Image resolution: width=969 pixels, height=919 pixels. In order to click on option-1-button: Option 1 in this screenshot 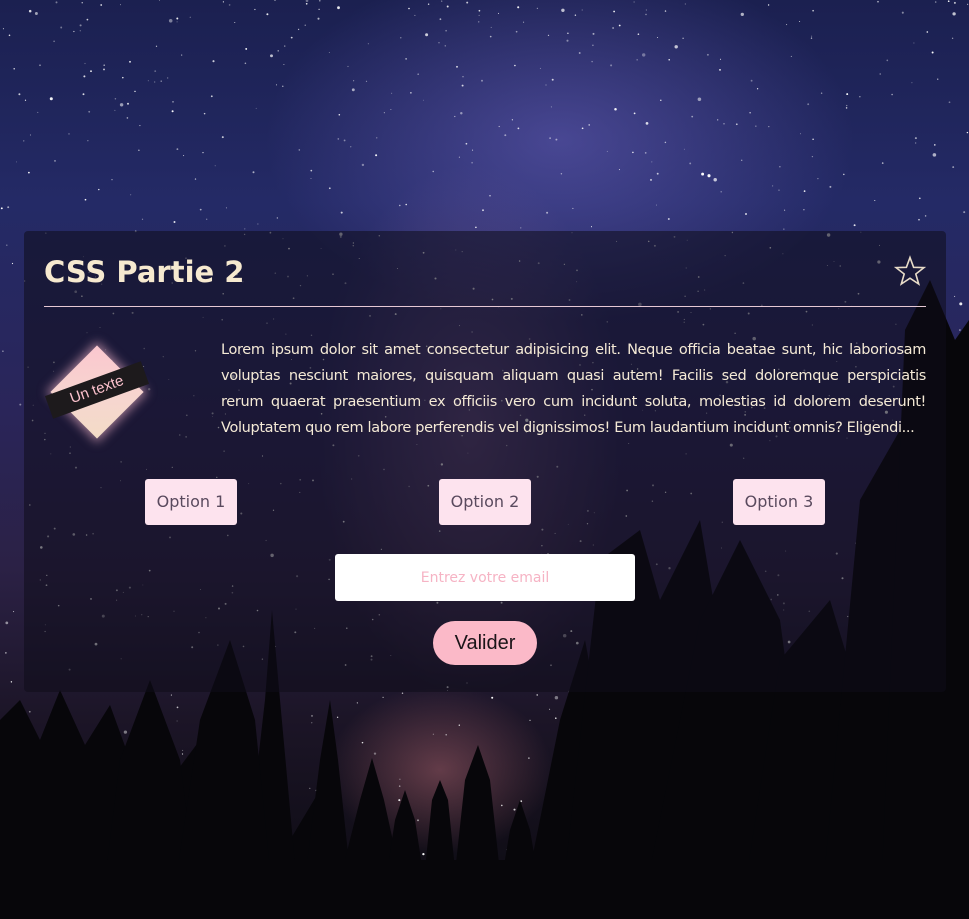, I will do `click(191, 502)`.